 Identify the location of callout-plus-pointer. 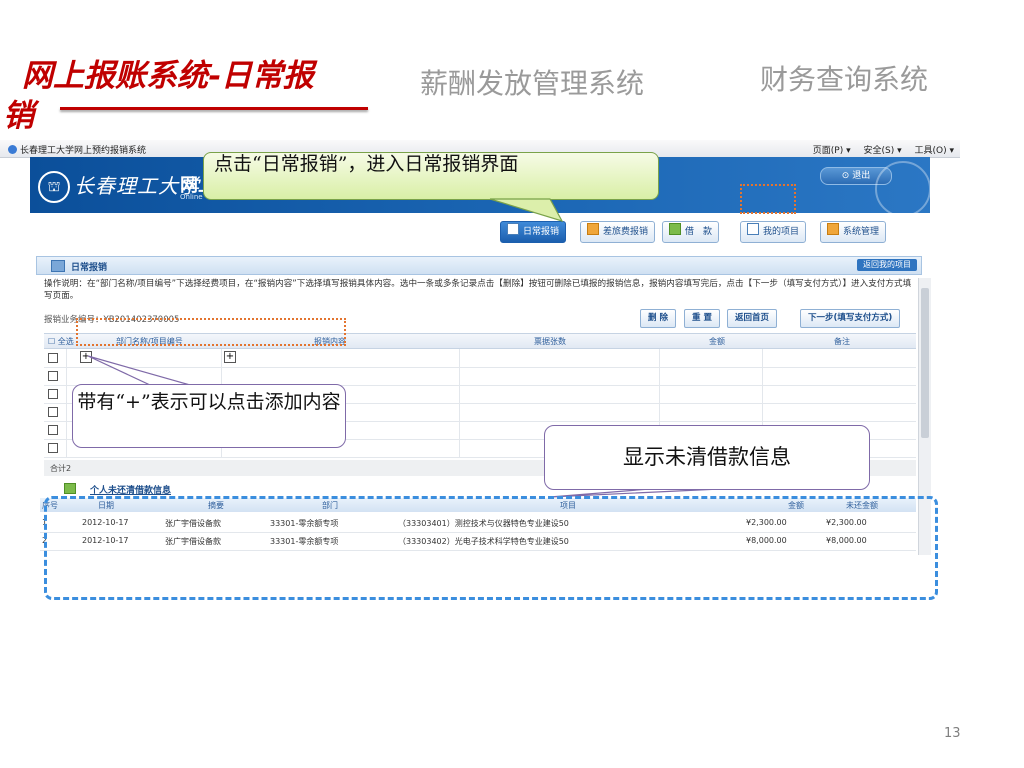
(139, 370).